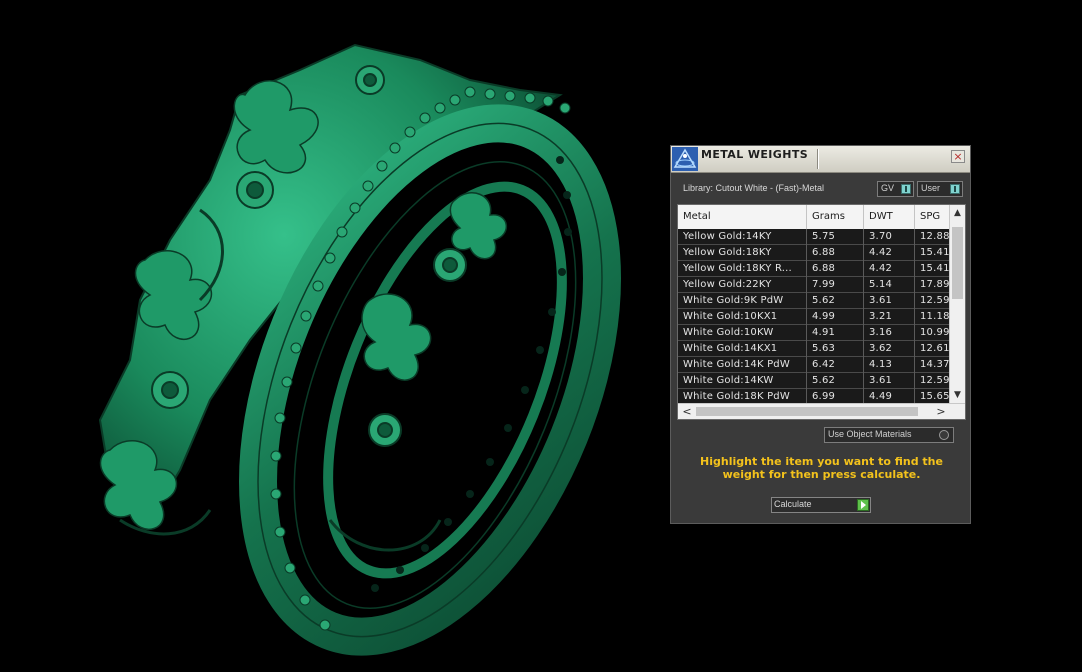 The width and height of the screenshot is (1082, 672). I want to click on table-row: Yellow Gold:14KY 5.75 3.70 12.88, so click(813, 237).